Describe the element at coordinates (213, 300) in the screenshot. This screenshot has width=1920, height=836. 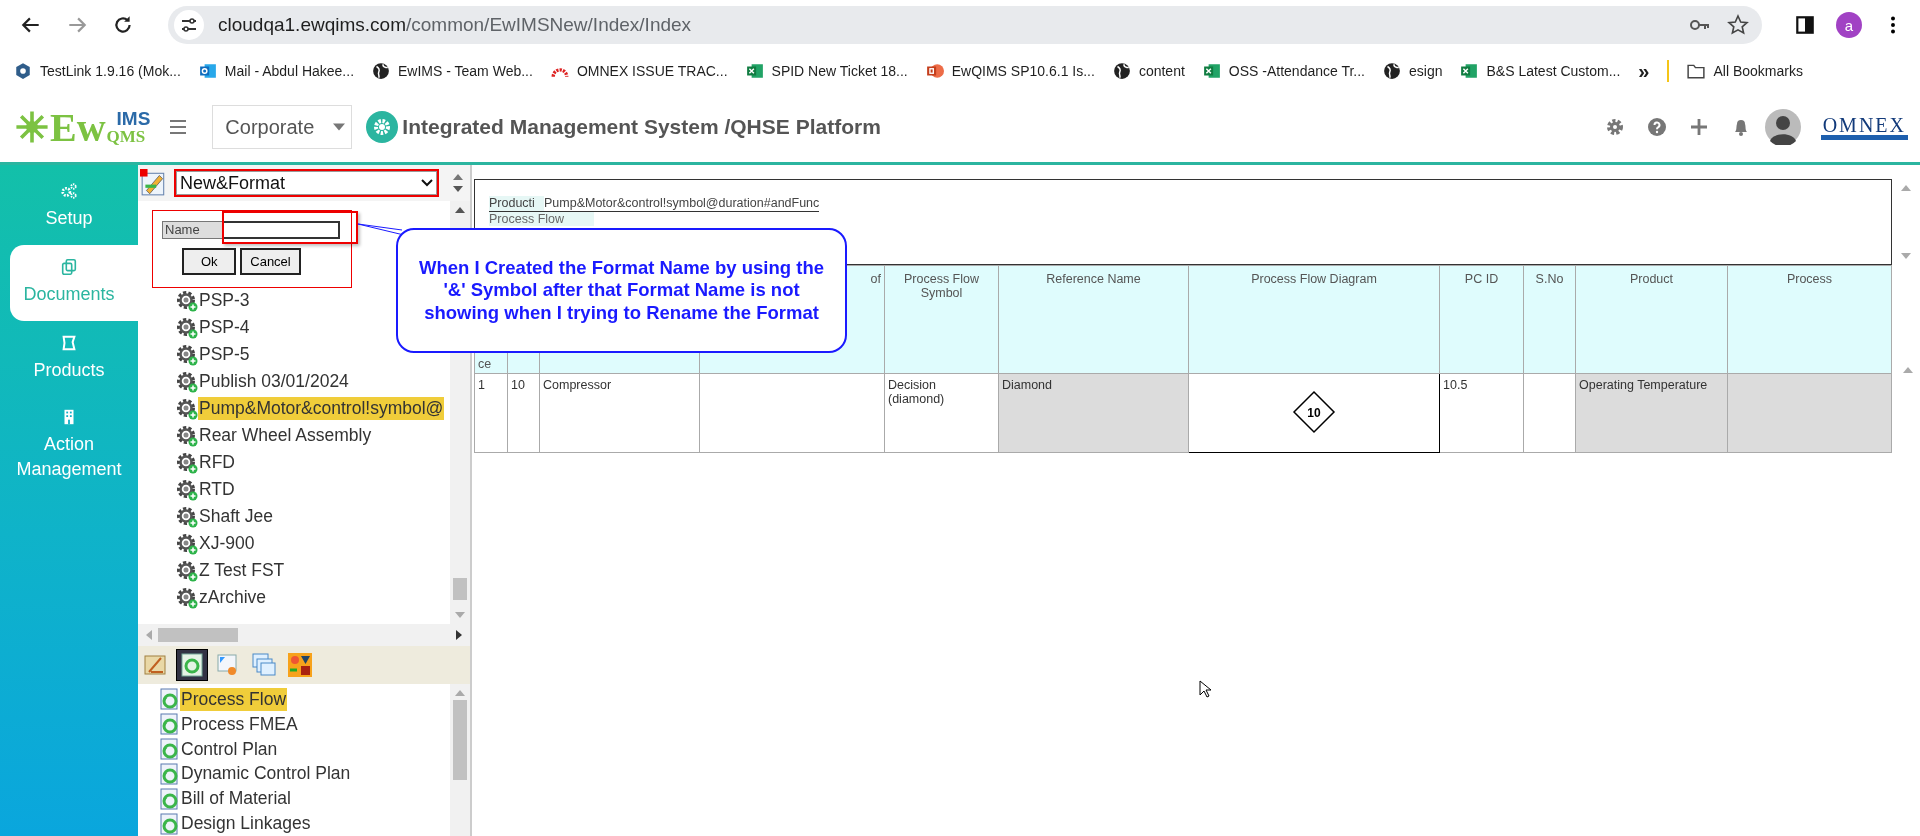
I see `tree-item: PSP-3` at that location.